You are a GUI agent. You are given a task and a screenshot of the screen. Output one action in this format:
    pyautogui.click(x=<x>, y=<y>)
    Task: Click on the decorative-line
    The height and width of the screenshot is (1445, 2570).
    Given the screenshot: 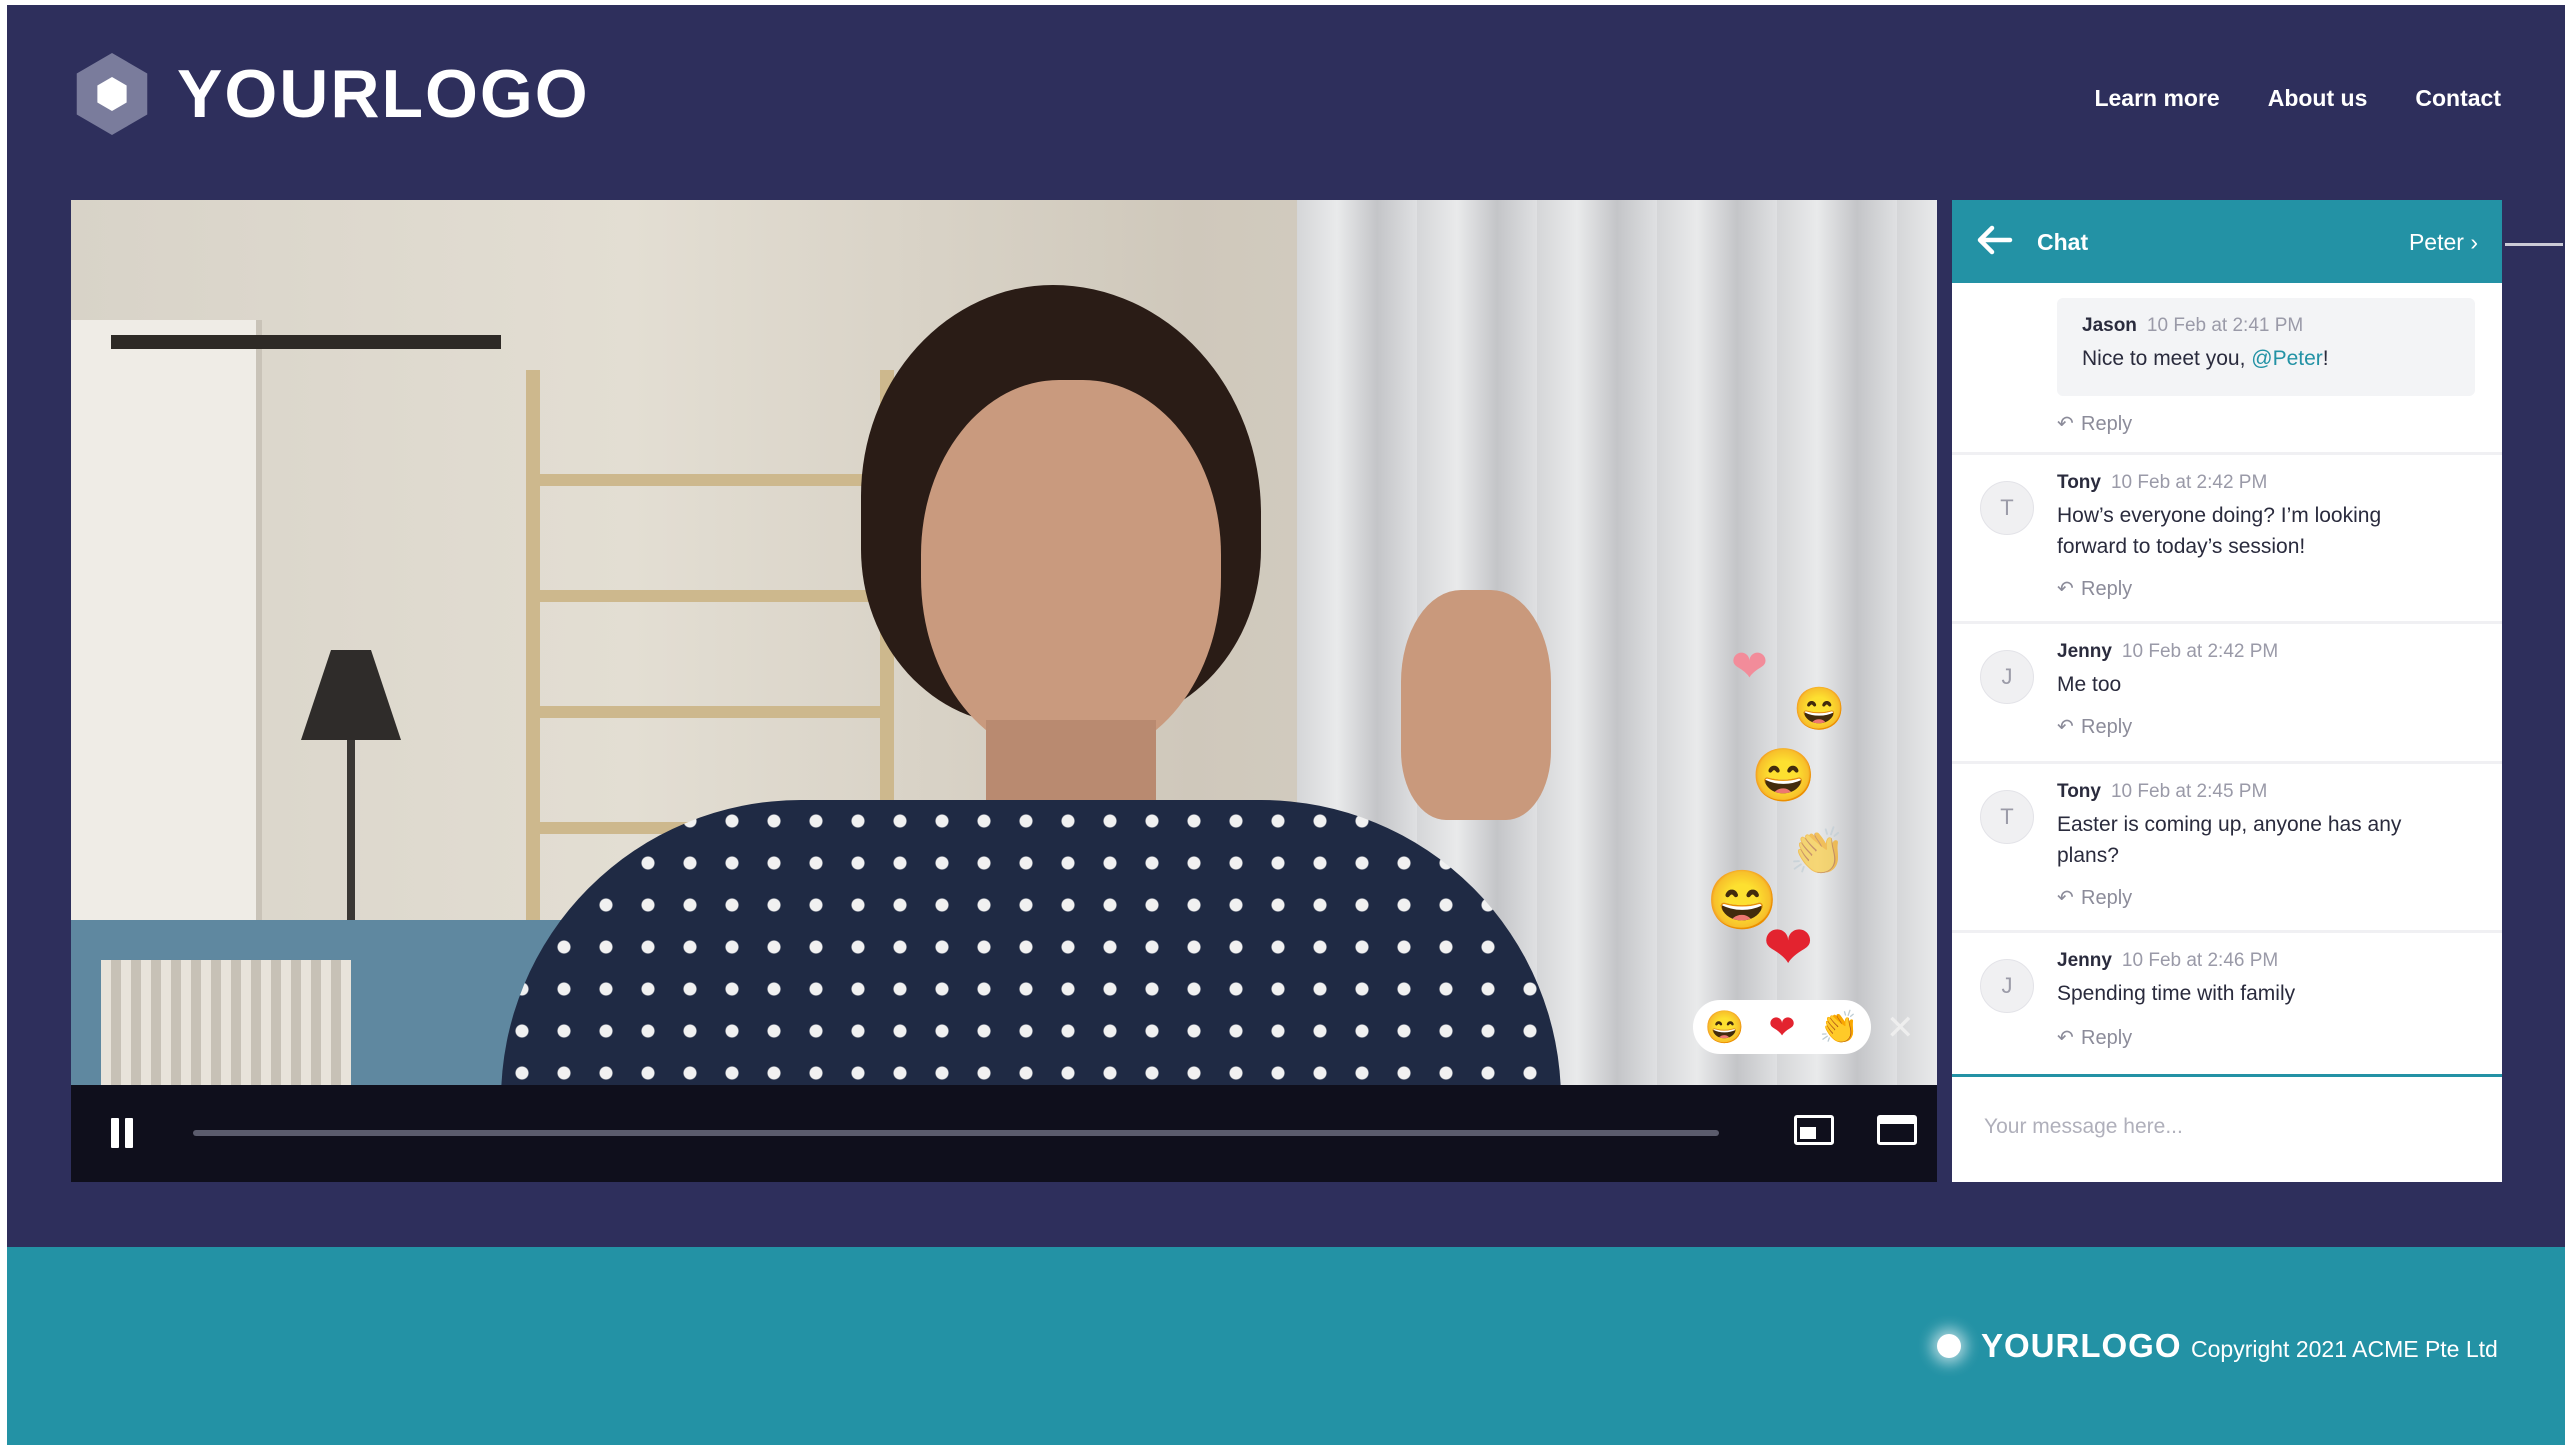 What is the action you would take?
    pyautogui.click(x=2534, y=244)
    